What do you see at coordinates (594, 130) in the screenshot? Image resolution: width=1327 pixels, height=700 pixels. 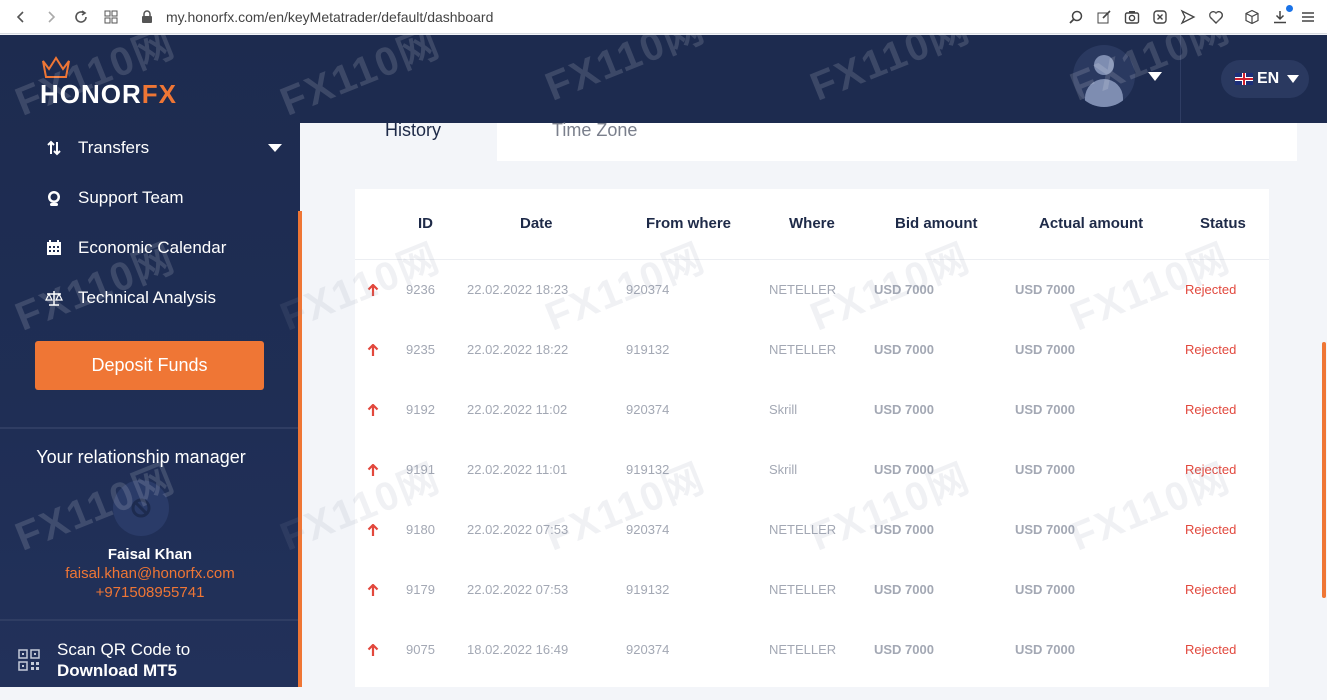 I see `tab-time-zone-label: Time Zone` at bounding box center [594, 130].